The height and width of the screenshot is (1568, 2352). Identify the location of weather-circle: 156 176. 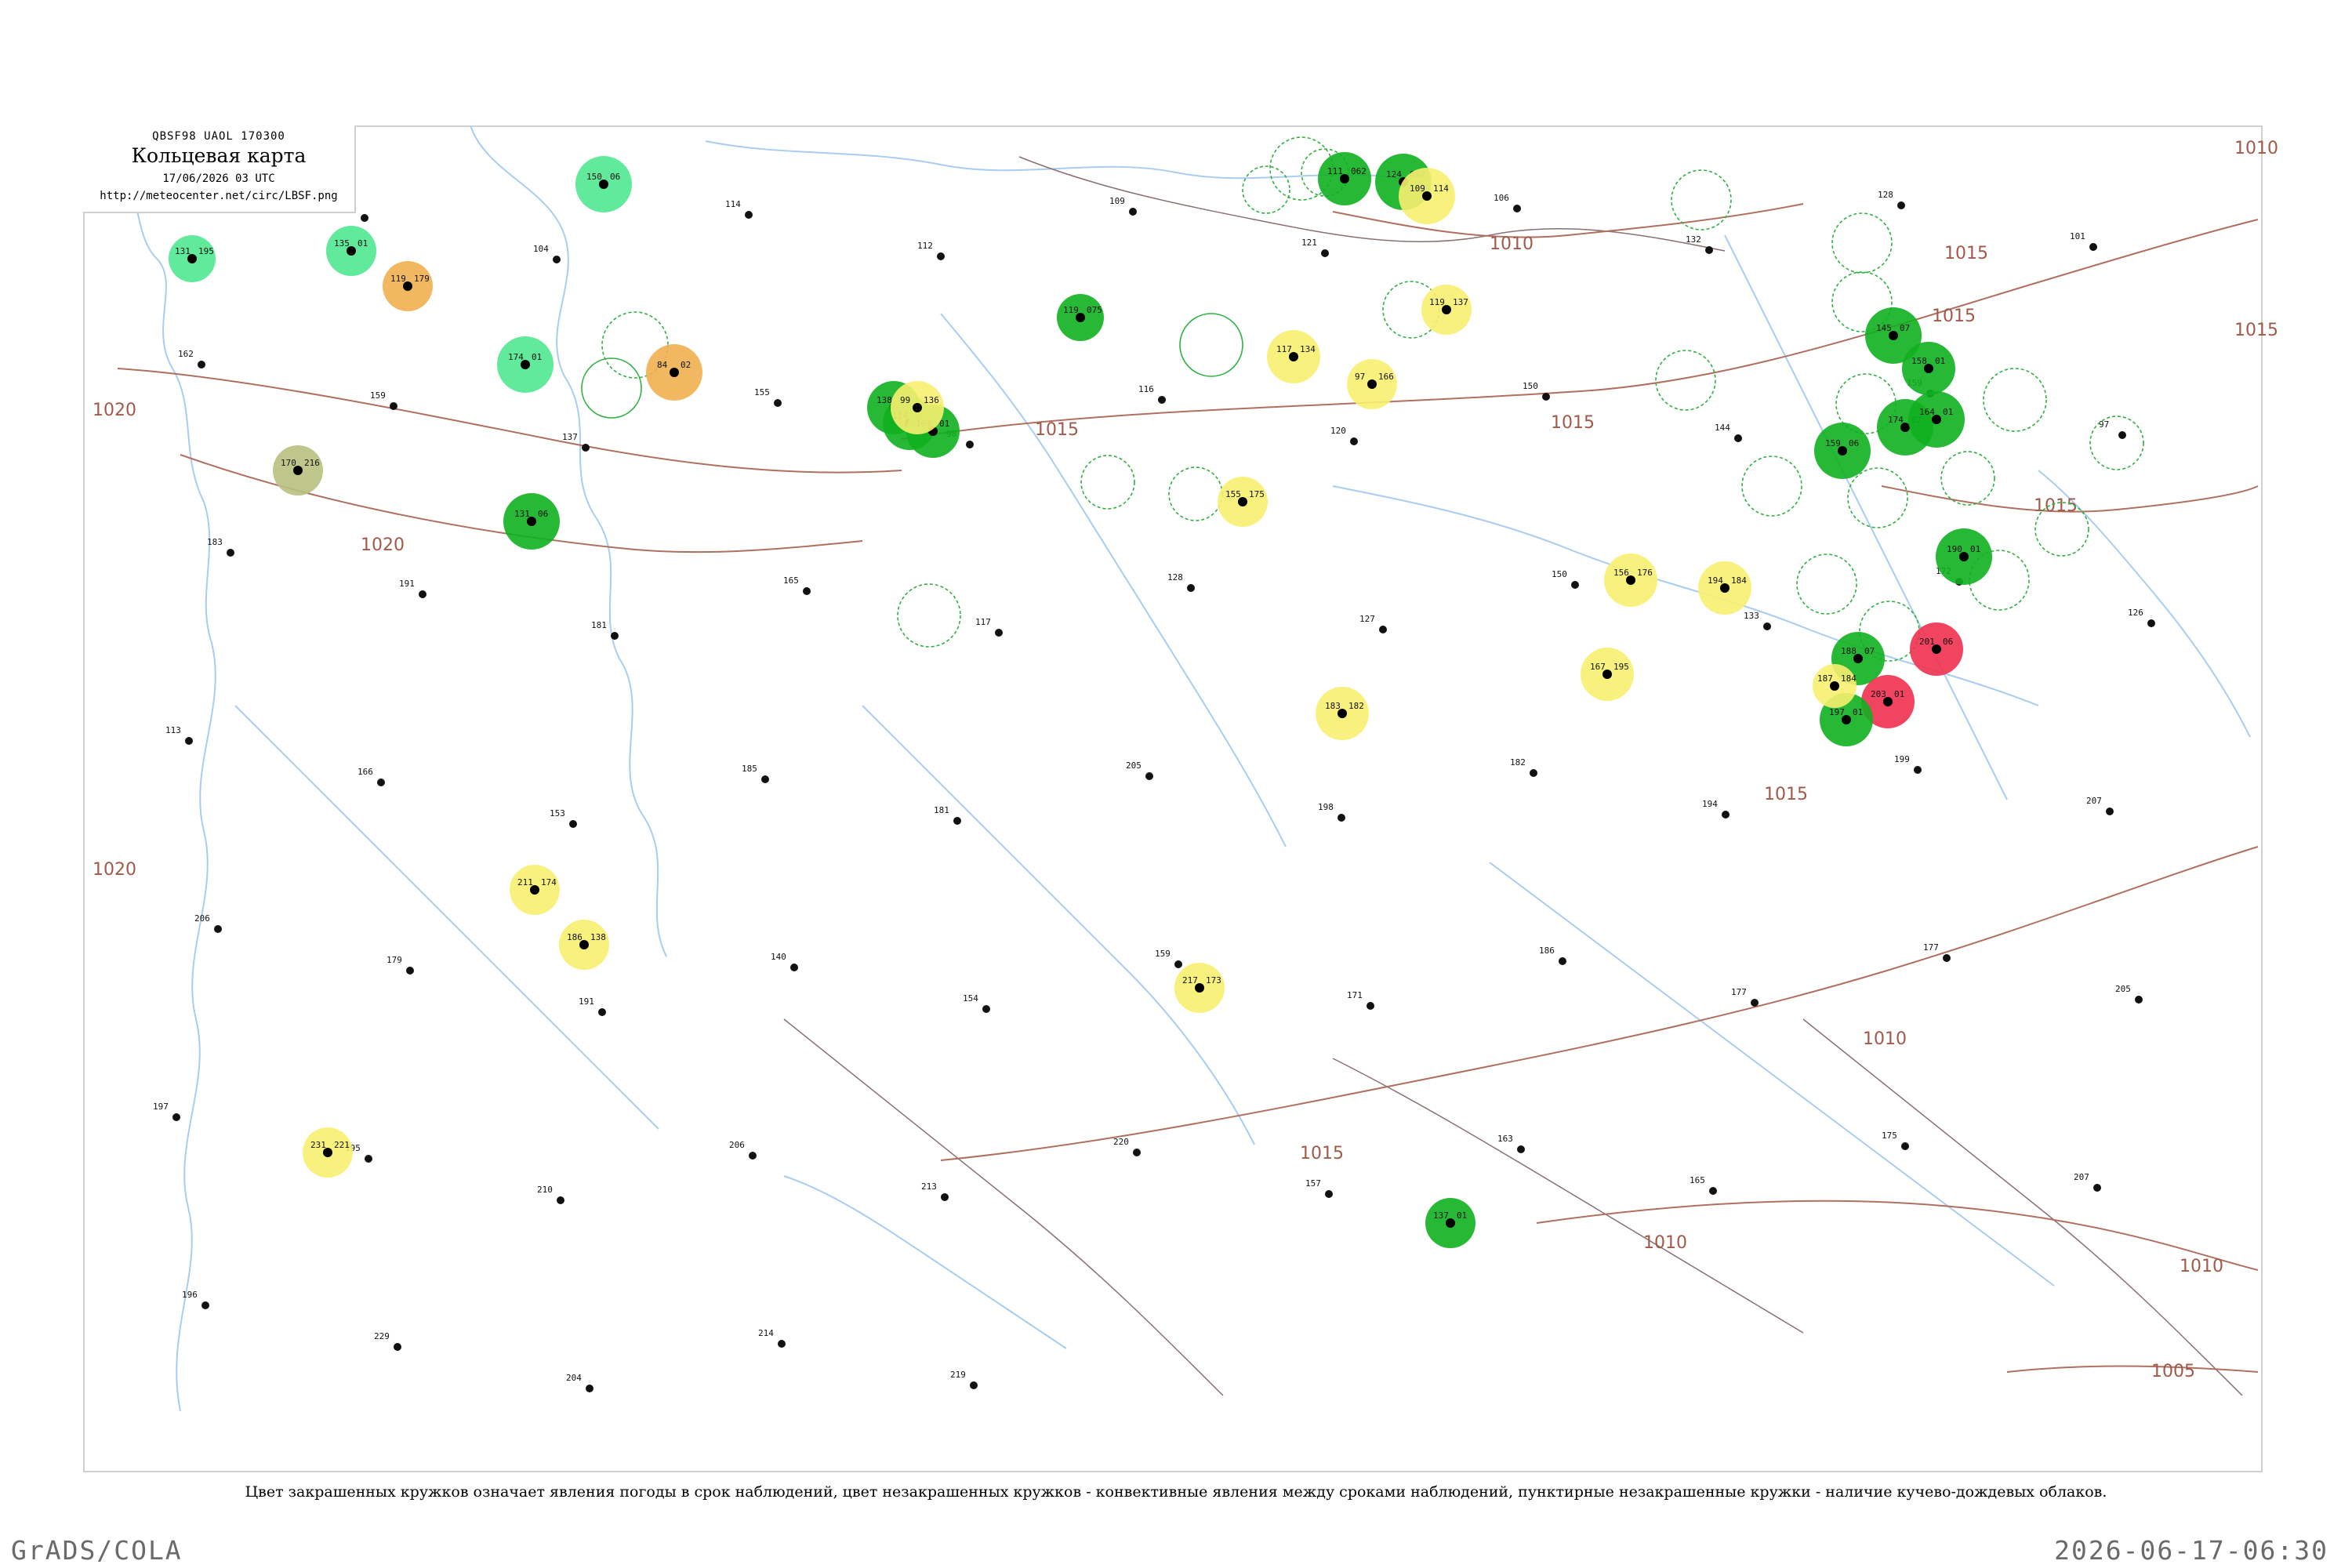
(1631, 580).